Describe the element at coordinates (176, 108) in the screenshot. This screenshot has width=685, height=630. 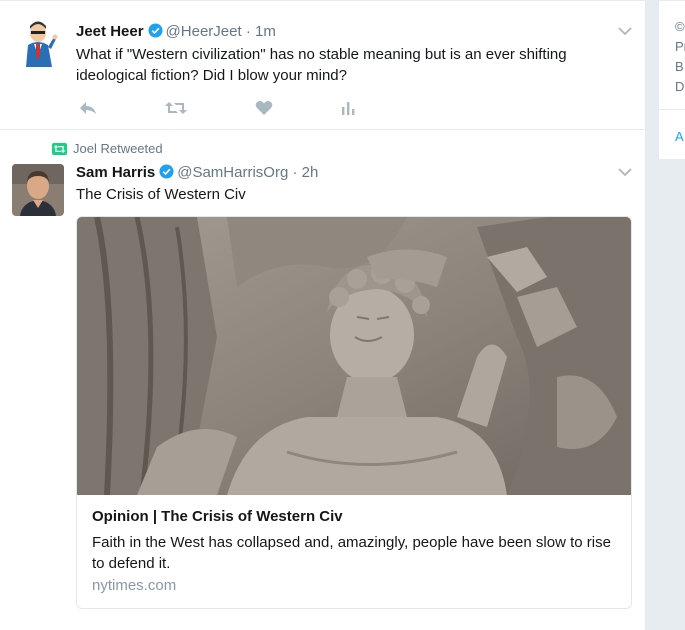
I see `retweet-icon` at that location.